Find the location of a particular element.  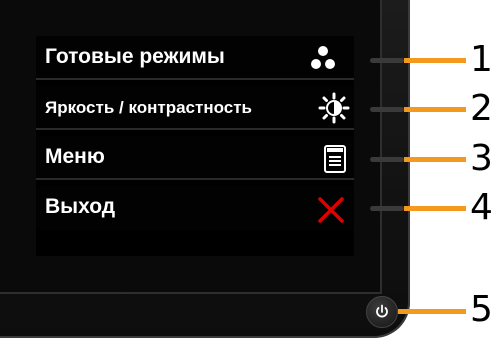

menu-item-label: Выход is located at coordinates (80, 206).